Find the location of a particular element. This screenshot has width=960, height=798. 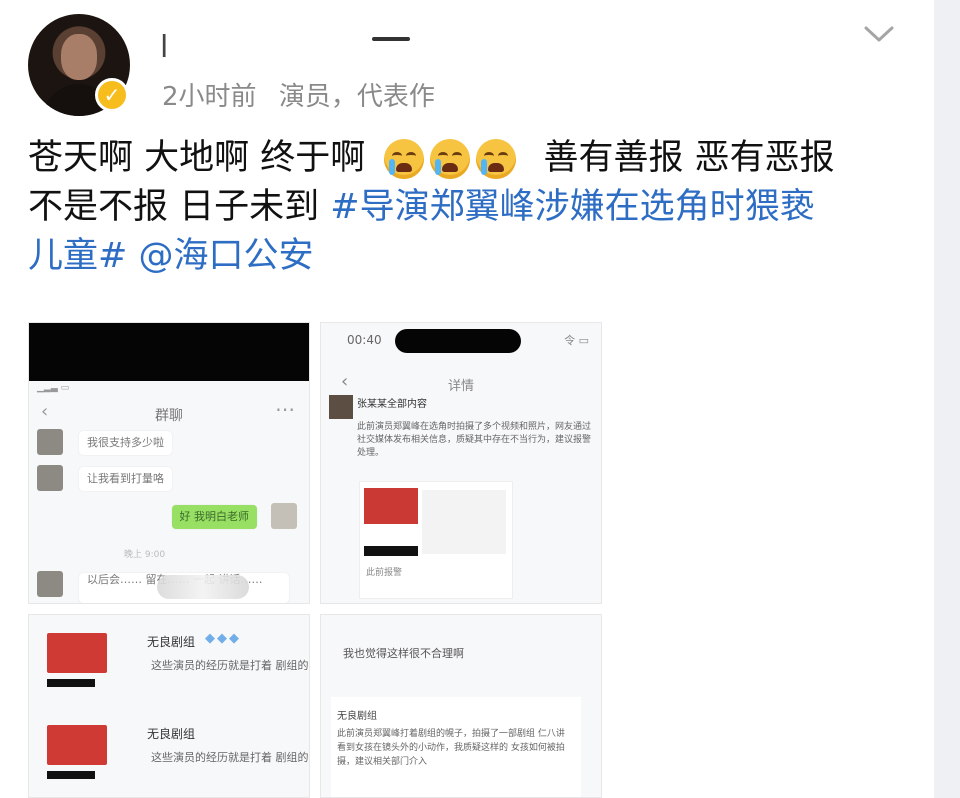

phone-status-bar: ▁▂▃ ▭ is located at coordinates (53, 388).